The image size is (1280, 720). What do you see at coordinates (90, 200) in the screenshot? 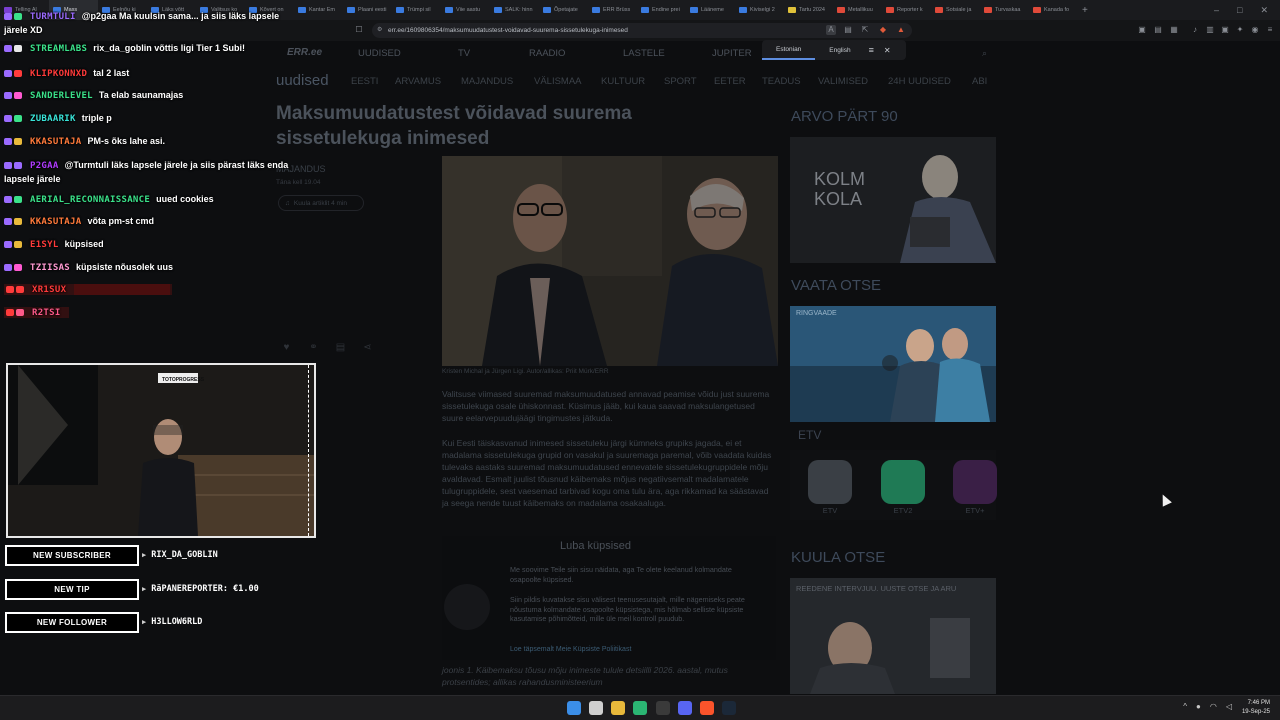
I see `chat-username: AERIAL_RECONNAISSANCE` at bounding box center [90, 200].